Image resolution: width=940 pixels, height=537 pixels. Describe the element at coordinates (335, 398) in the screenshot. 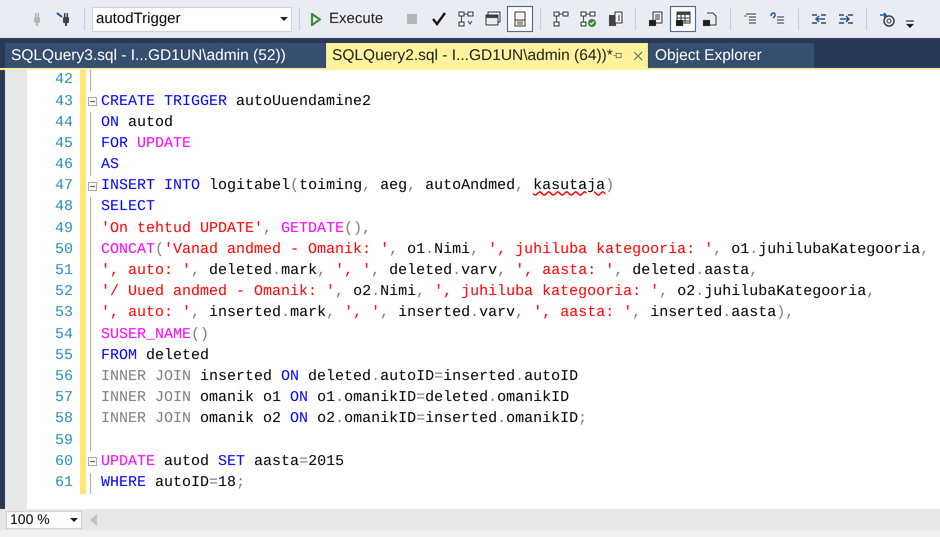

I see `code-line: INNER JOIN omanik o1 ON o1.omanikID=deleted.omanikID` at that location.